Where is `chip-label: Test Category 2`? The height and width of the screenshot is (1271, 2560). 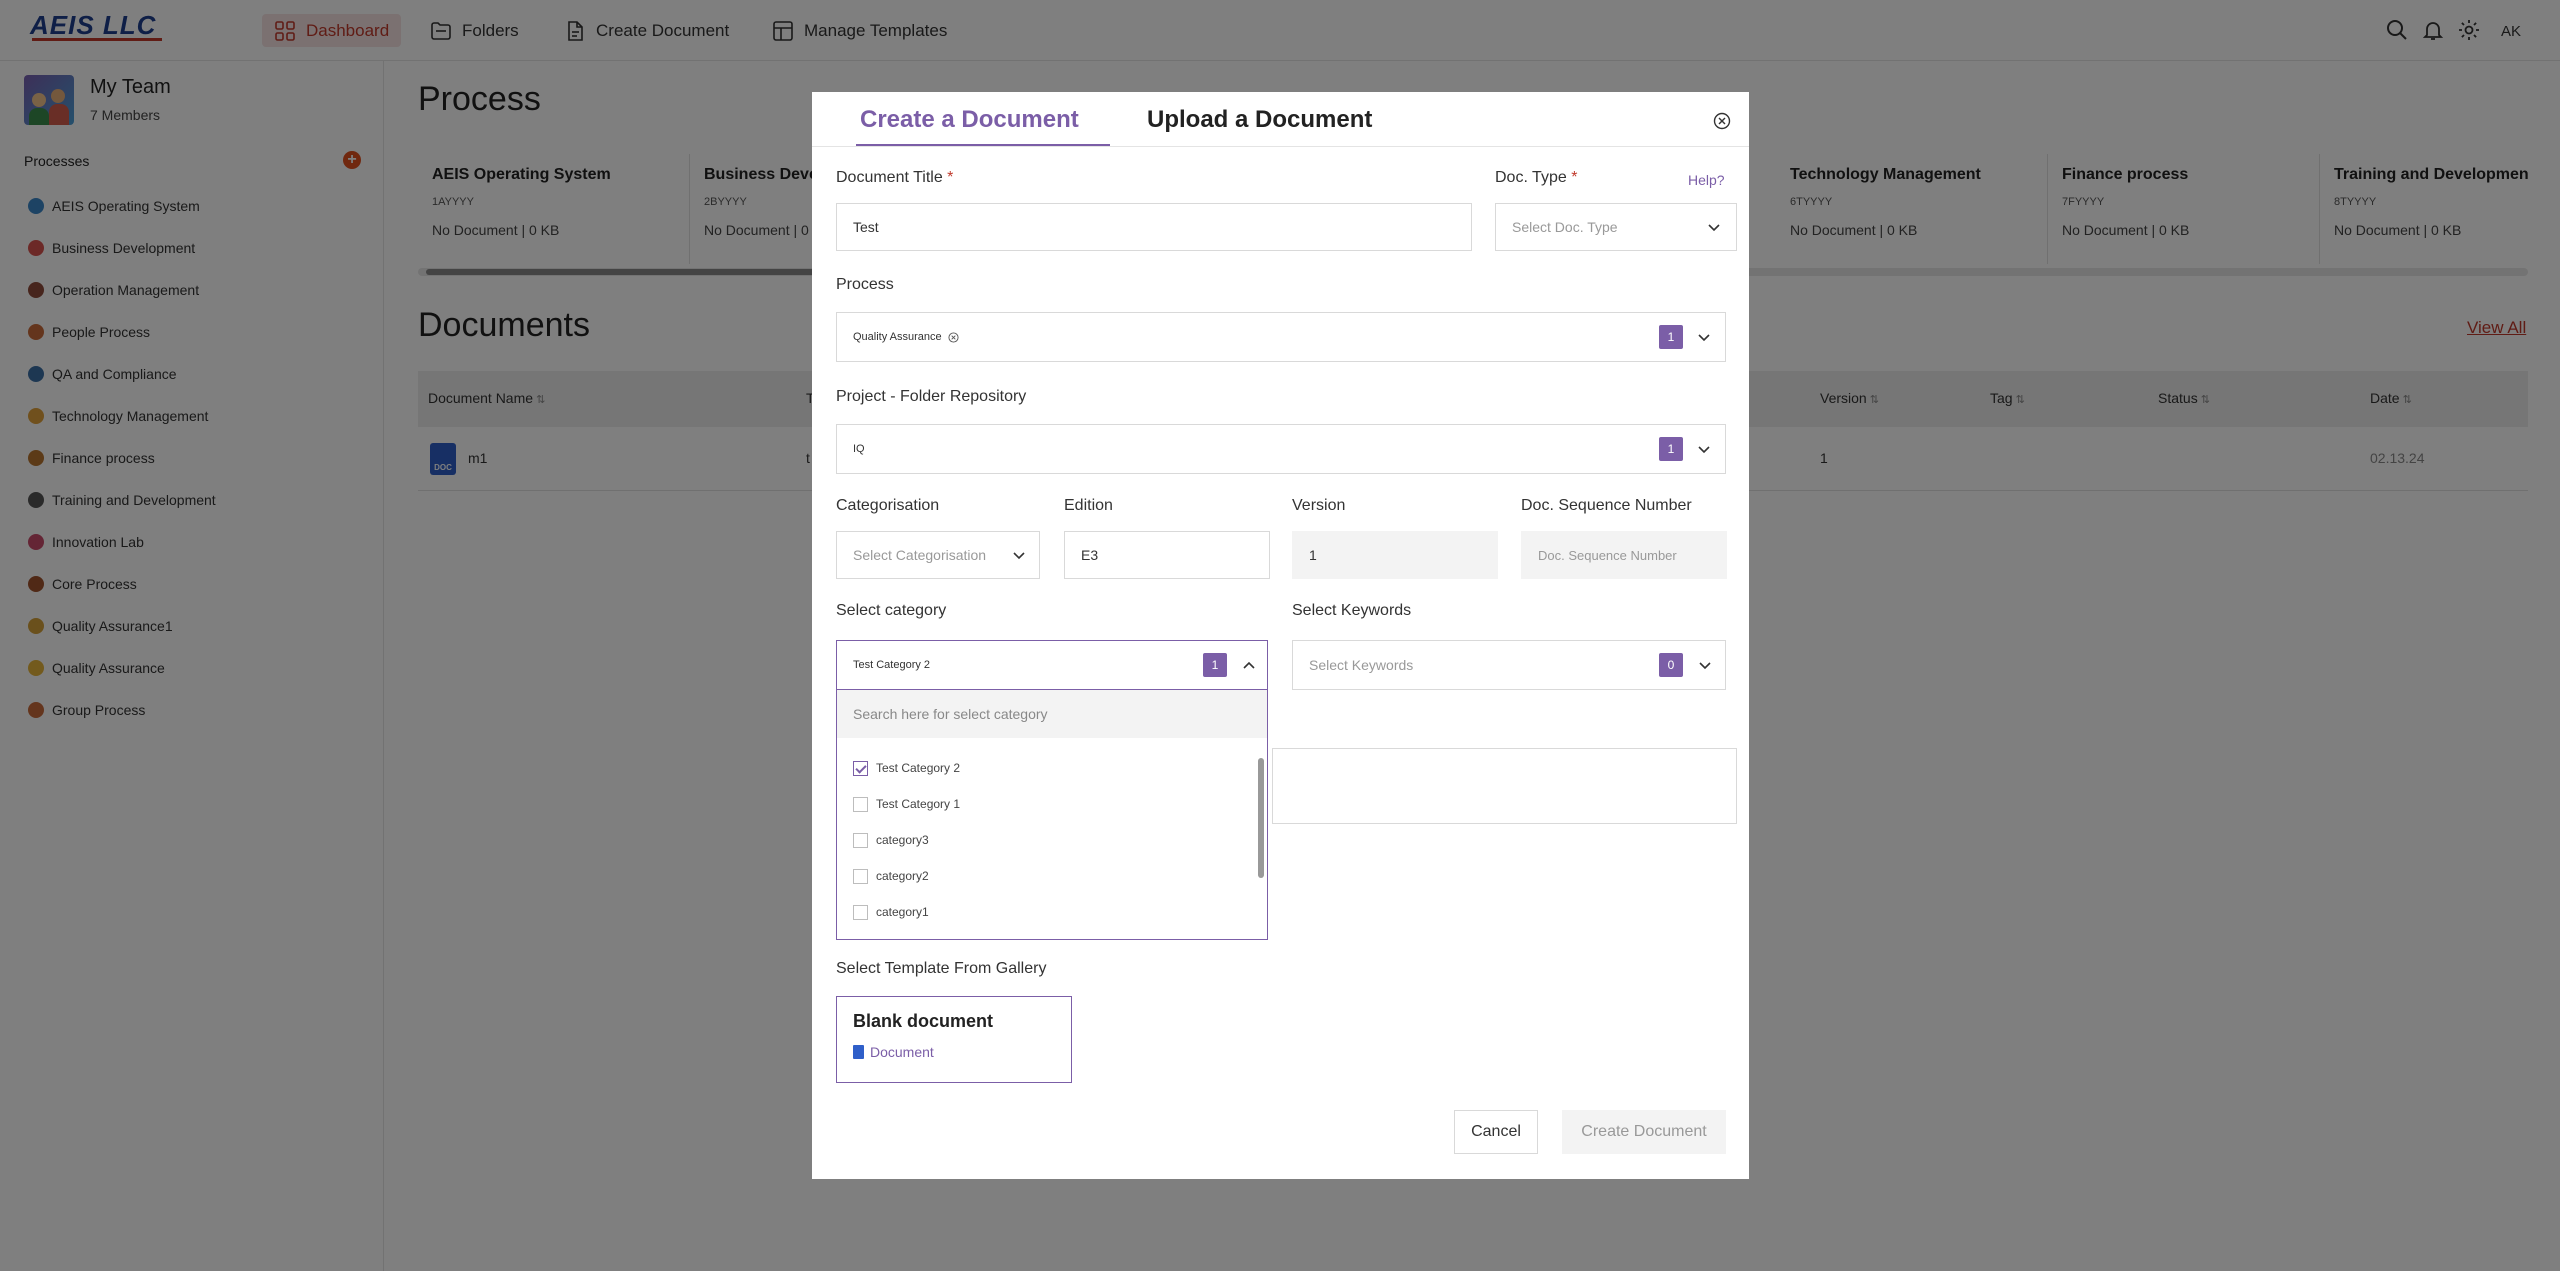
chip-label: Test Category 2 is located at coordinates (892, 665).